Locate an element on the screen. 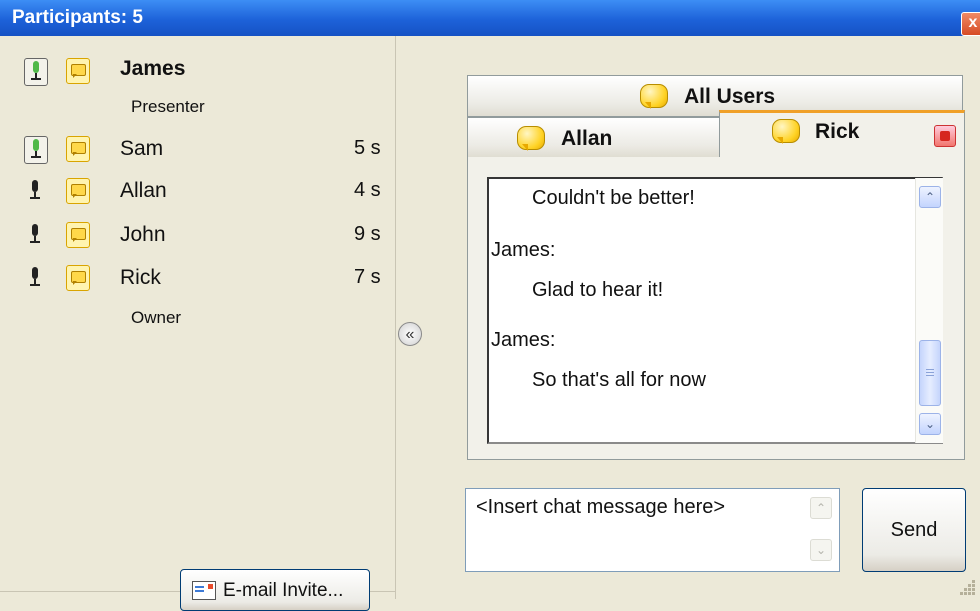 The width and height of the screenshot is (980, 611). close-tab-button is located at coordinates (945, 136).